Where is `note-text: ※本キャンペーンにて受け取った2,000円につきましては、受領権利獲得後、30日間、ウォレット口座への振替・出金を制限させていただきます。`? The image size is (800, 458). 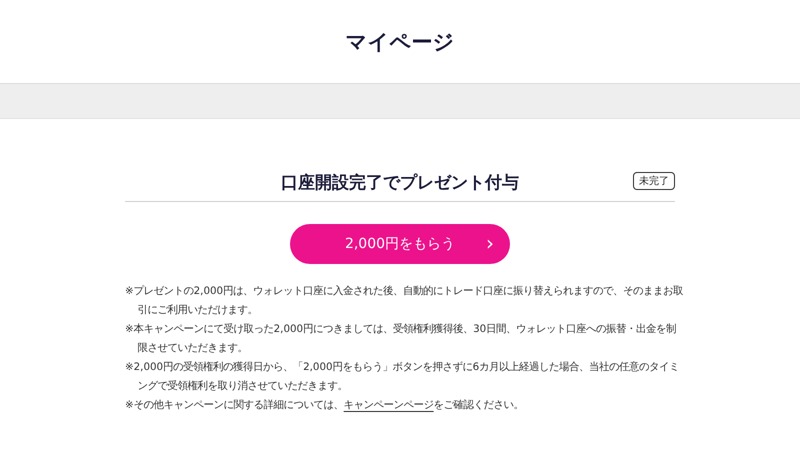 note-text: ※本キャンペーンにて受け取った2,000円につきましては、受領権利獲得後、30日間、ウォレット口座への振替・出金を制限させていただきます。 is located at coordinates (401, 339).